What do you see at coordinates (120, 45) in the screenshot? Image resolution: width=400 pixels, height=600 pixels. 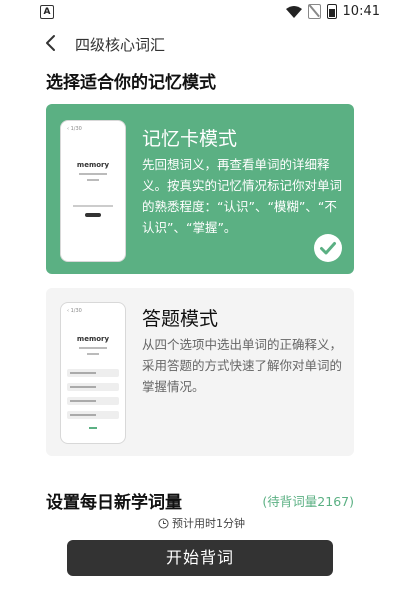 I see `page-title: 四级核心词汇` at bounding box center [120, 45].